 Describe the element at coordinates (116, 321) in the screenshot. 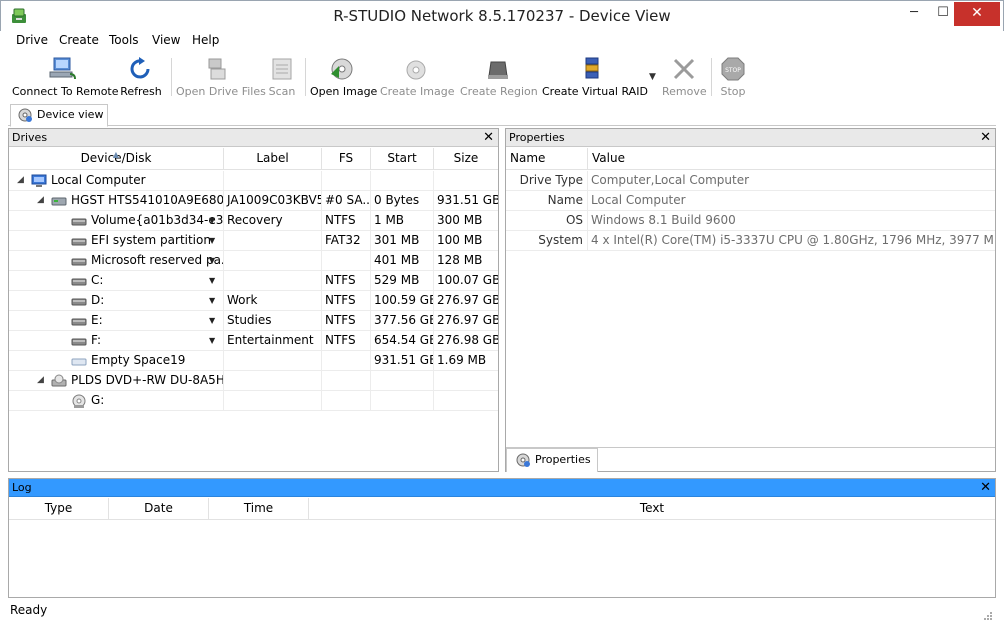

I see `device-name-cell: E: ▼` at that location.